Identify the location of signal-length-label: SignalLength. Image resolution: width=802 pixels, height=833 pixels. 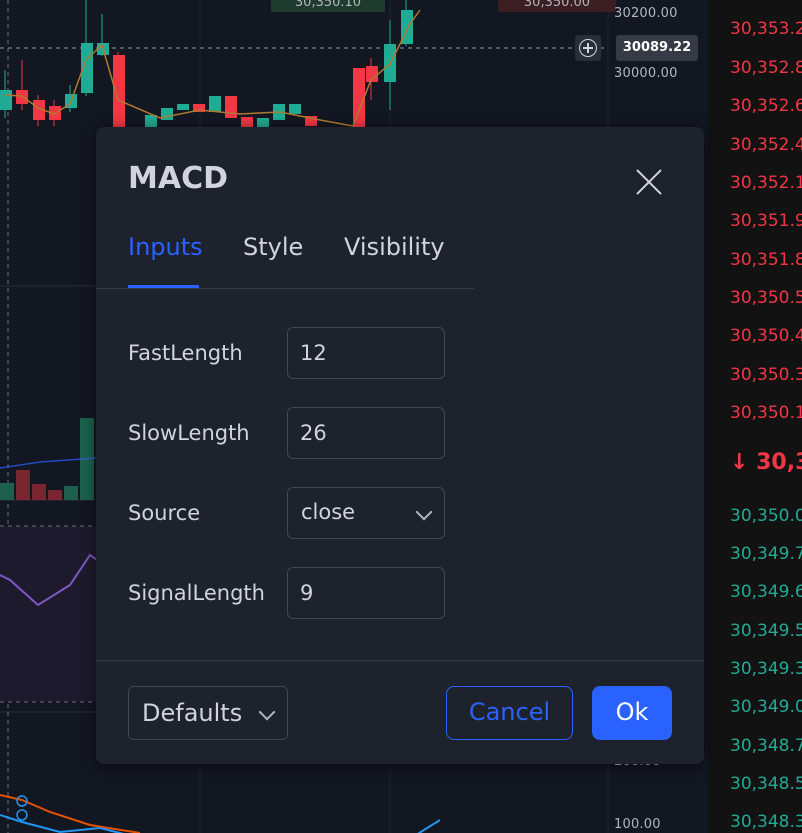
(196, 593).